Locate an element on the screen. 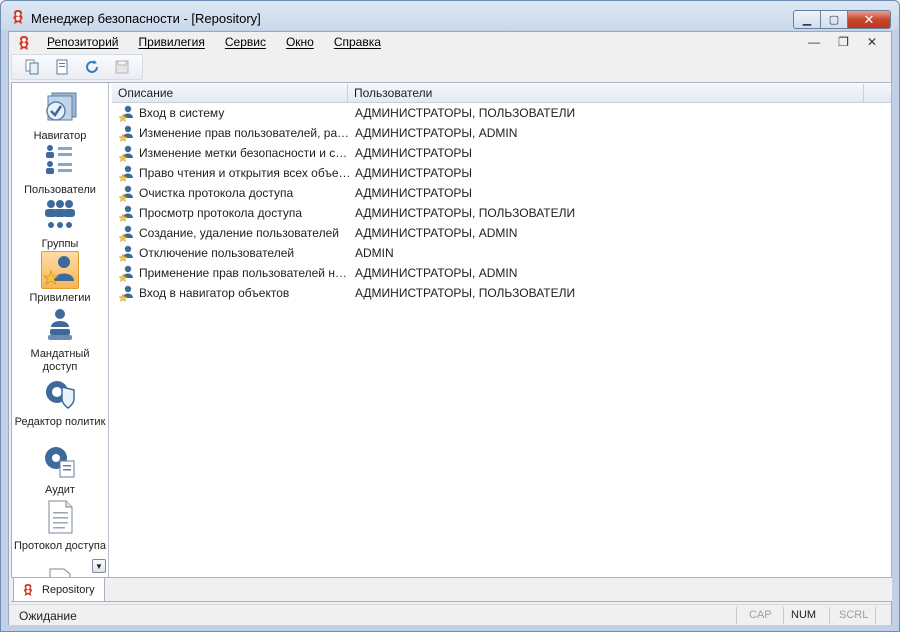  tab-repository: Repository is located at coordinates (59, 590).